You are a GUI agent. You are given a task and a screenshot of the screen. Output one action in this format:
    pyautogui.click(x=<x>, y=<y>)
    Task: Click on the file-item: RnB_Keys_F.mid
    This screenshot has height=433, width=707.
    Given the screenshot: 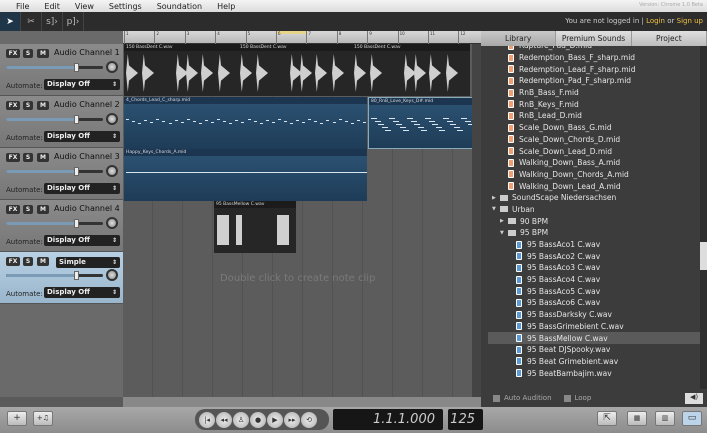 What is the action you would take?
    pyautogui.click(x=594, y=104)
    